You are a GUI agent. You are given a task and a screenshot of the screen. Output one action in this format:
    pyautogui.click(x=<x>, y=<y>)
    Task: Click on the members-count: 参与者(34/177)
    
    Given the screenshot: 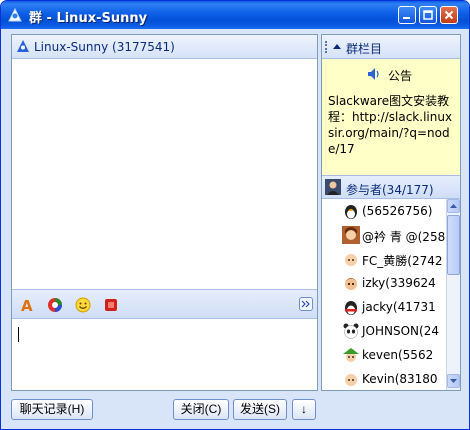 What is the action you would take?
    pyautogui.click(x=390, y=190)
    